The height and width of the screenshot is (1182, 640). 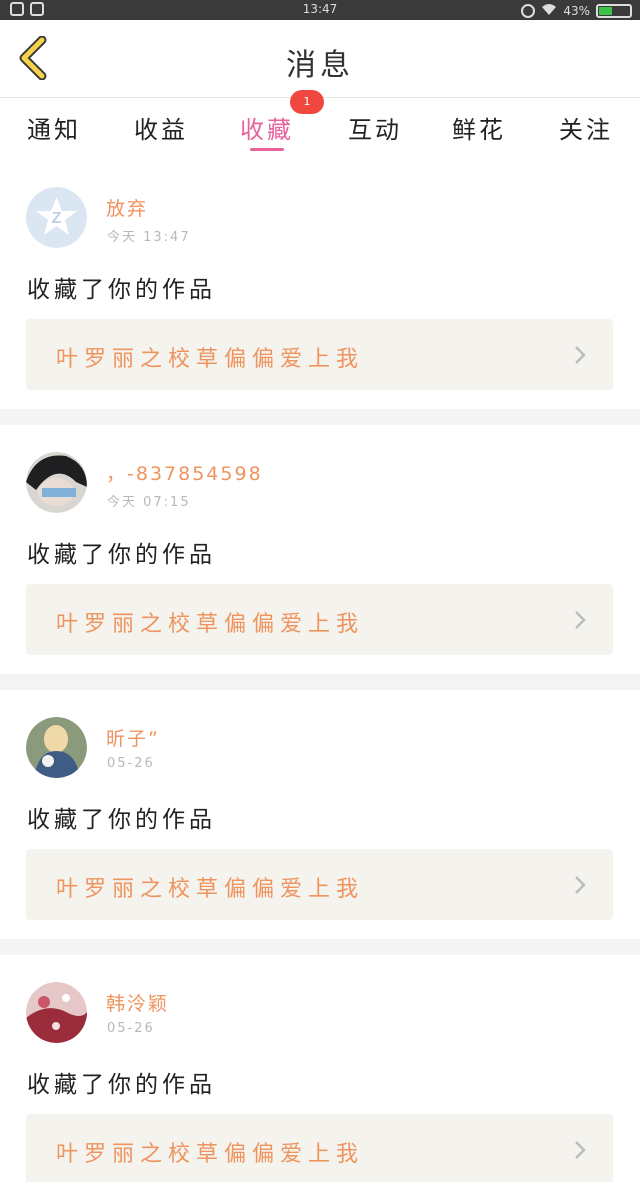 I want to click on battery-icon, so click(x=614, y=10).